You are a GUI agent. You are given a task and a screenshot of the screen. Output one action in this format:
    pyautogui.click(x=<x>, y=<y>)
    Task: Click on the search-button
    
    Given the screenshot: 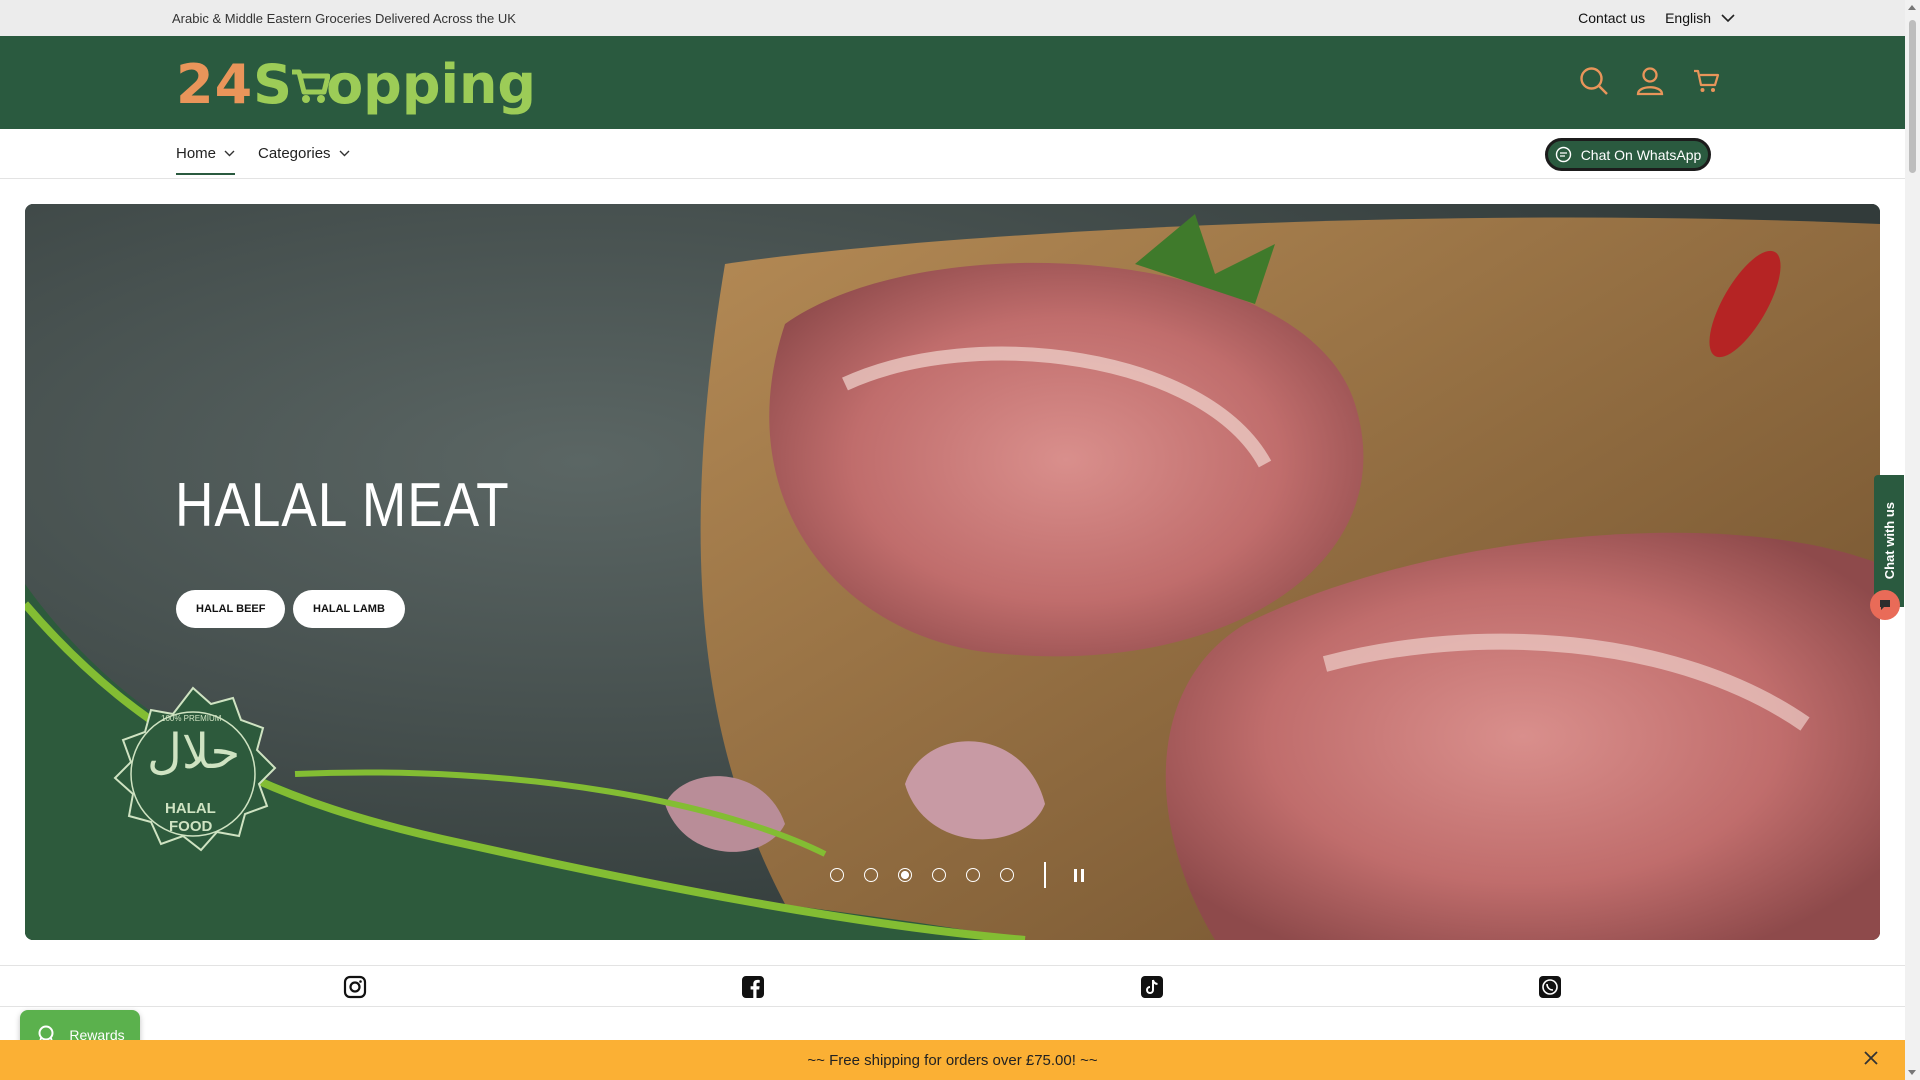 What is the action you would take?
    pyautogui.click(x=1594, y=81)
    